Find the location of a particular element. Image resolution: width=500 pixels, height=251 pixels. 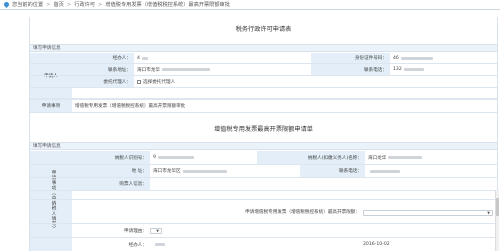

breadcrumb-admin-license-link: 行政许可 is located at coordinates (84, 4).